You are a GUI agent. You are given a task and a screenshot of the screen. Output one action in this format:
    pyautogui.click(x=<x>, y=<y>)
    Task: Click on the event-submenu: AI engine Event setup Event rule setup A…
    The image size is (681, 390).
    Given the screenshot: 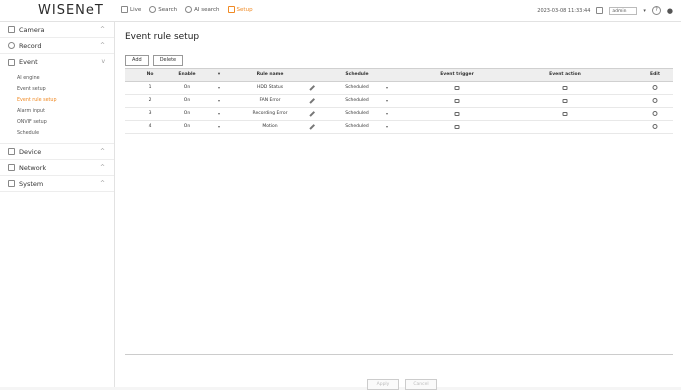 What is the action you would take?
    pyautogui.click(x=57, y=107)
    